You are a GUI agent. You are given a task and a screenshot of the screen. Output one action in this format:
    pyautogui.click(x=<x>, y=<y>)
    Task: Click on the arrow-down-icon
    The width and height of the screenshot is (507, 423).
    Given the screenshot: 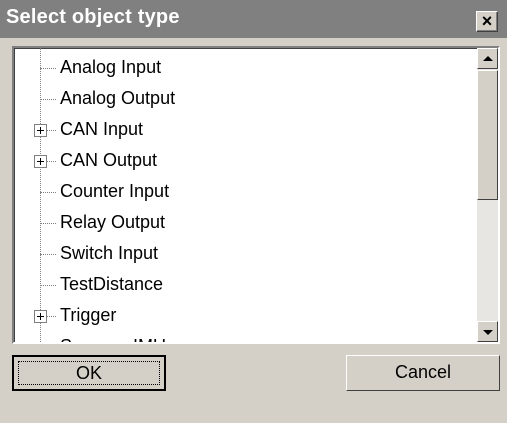 What is the action you would take?
    pyautogui.click(x=488, y=332)
    